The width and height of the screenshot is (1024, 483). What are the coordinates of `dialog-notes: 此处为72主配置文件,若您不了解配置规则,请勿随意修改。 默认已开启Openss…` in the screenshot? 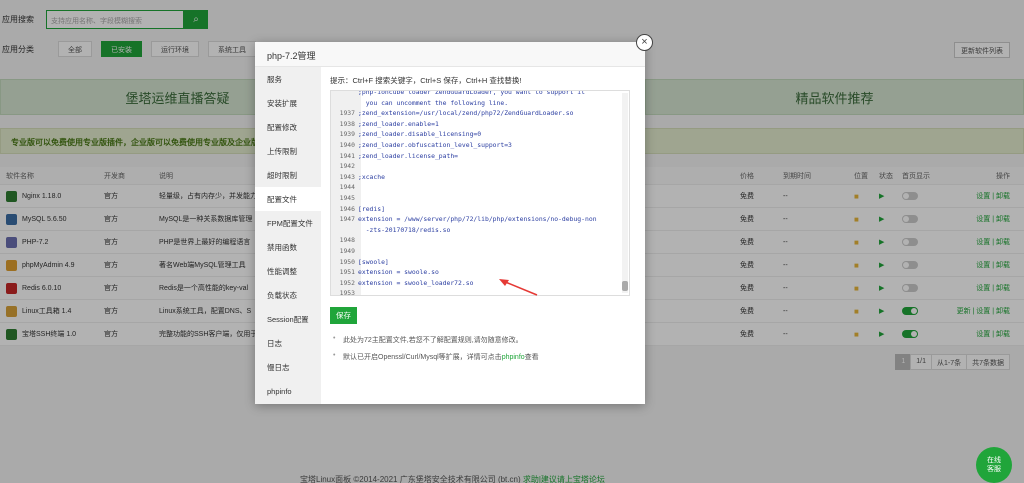 It's located at (483, 352).